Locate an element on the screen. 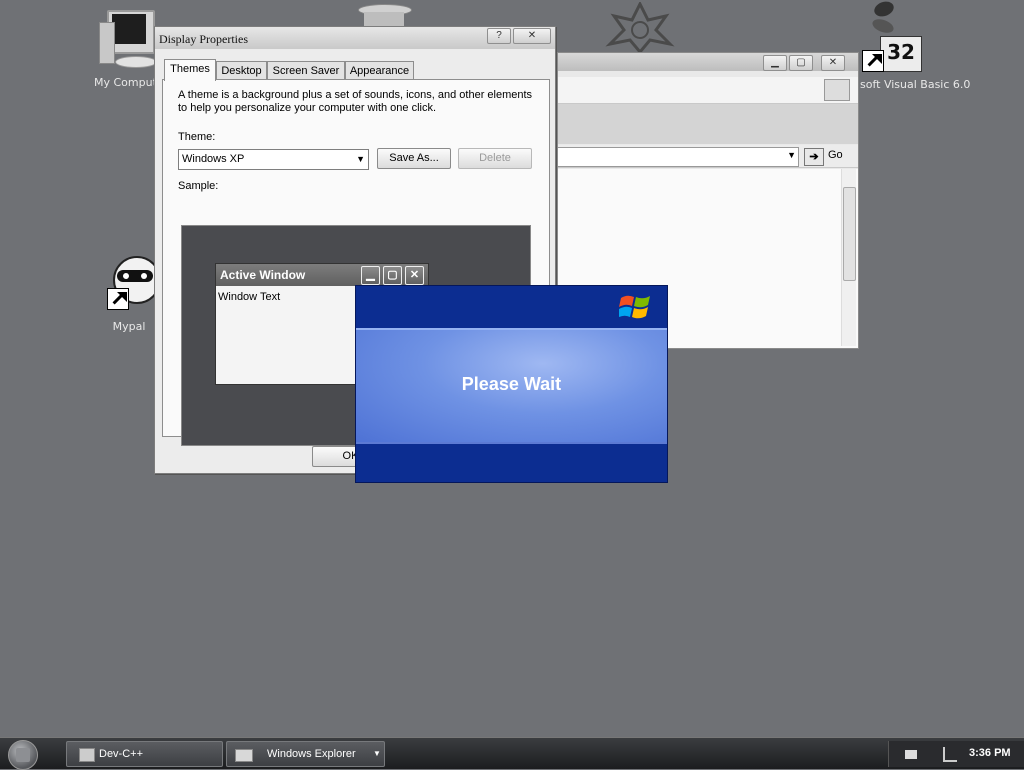 The width and height of the screenshot is (1024, 770). explorer-menubar is located at coordinates (708, 90).